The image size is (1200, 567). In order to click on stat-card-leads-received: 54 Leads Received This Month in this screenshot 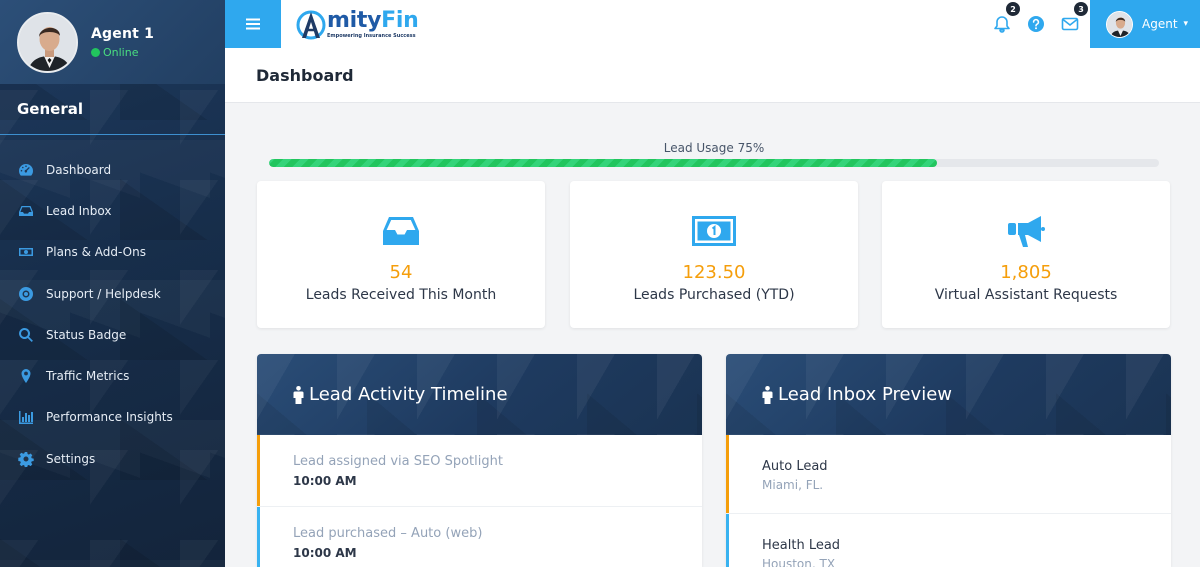, I will do `click(401, 254)`.